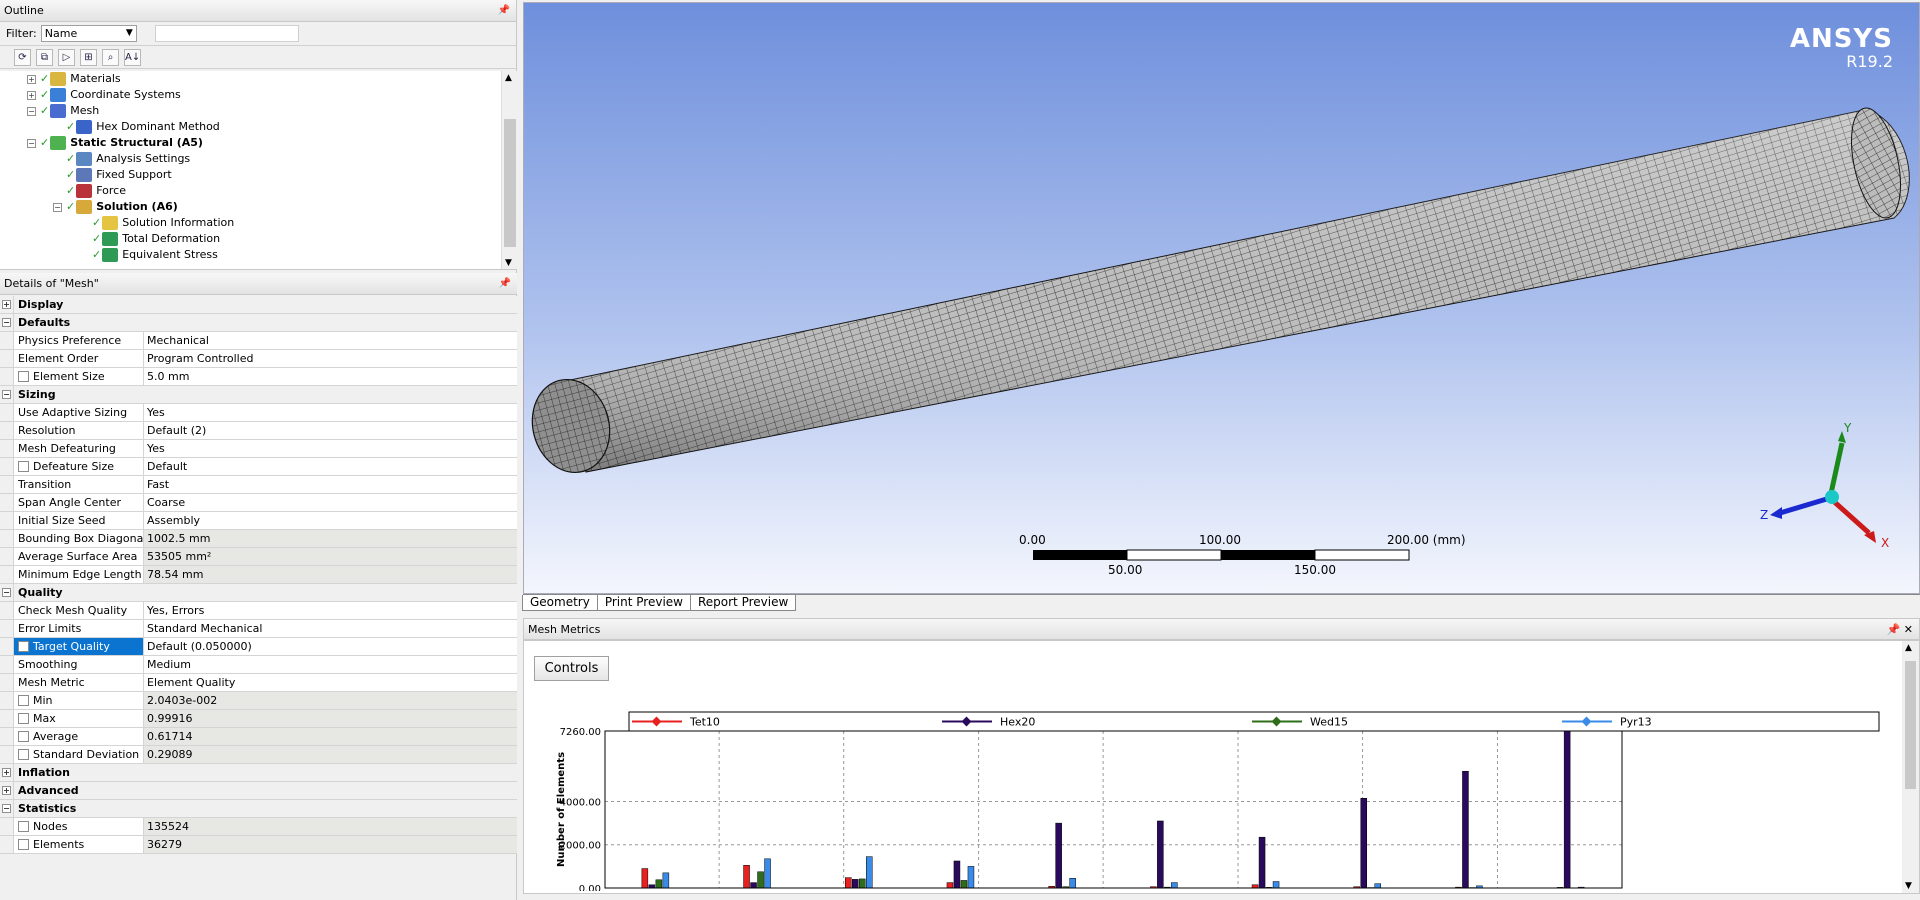 The width and height of the screenshot is (1920, 900). What do you see at coordinates (643, 603) in the screenshot?
I see `tab-print-preview: Print Preview` at bounding box center [643, 603].